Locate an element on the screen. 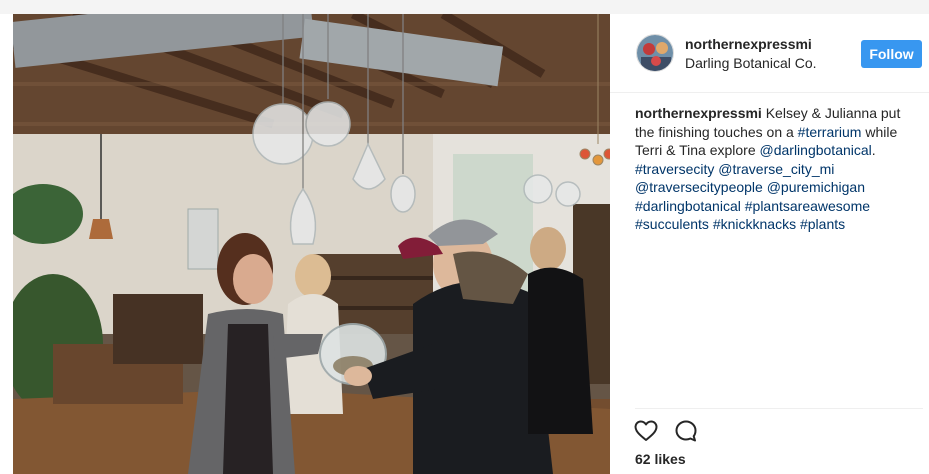  hashtag-link: #traversecity is located at coordinates (674, 169).